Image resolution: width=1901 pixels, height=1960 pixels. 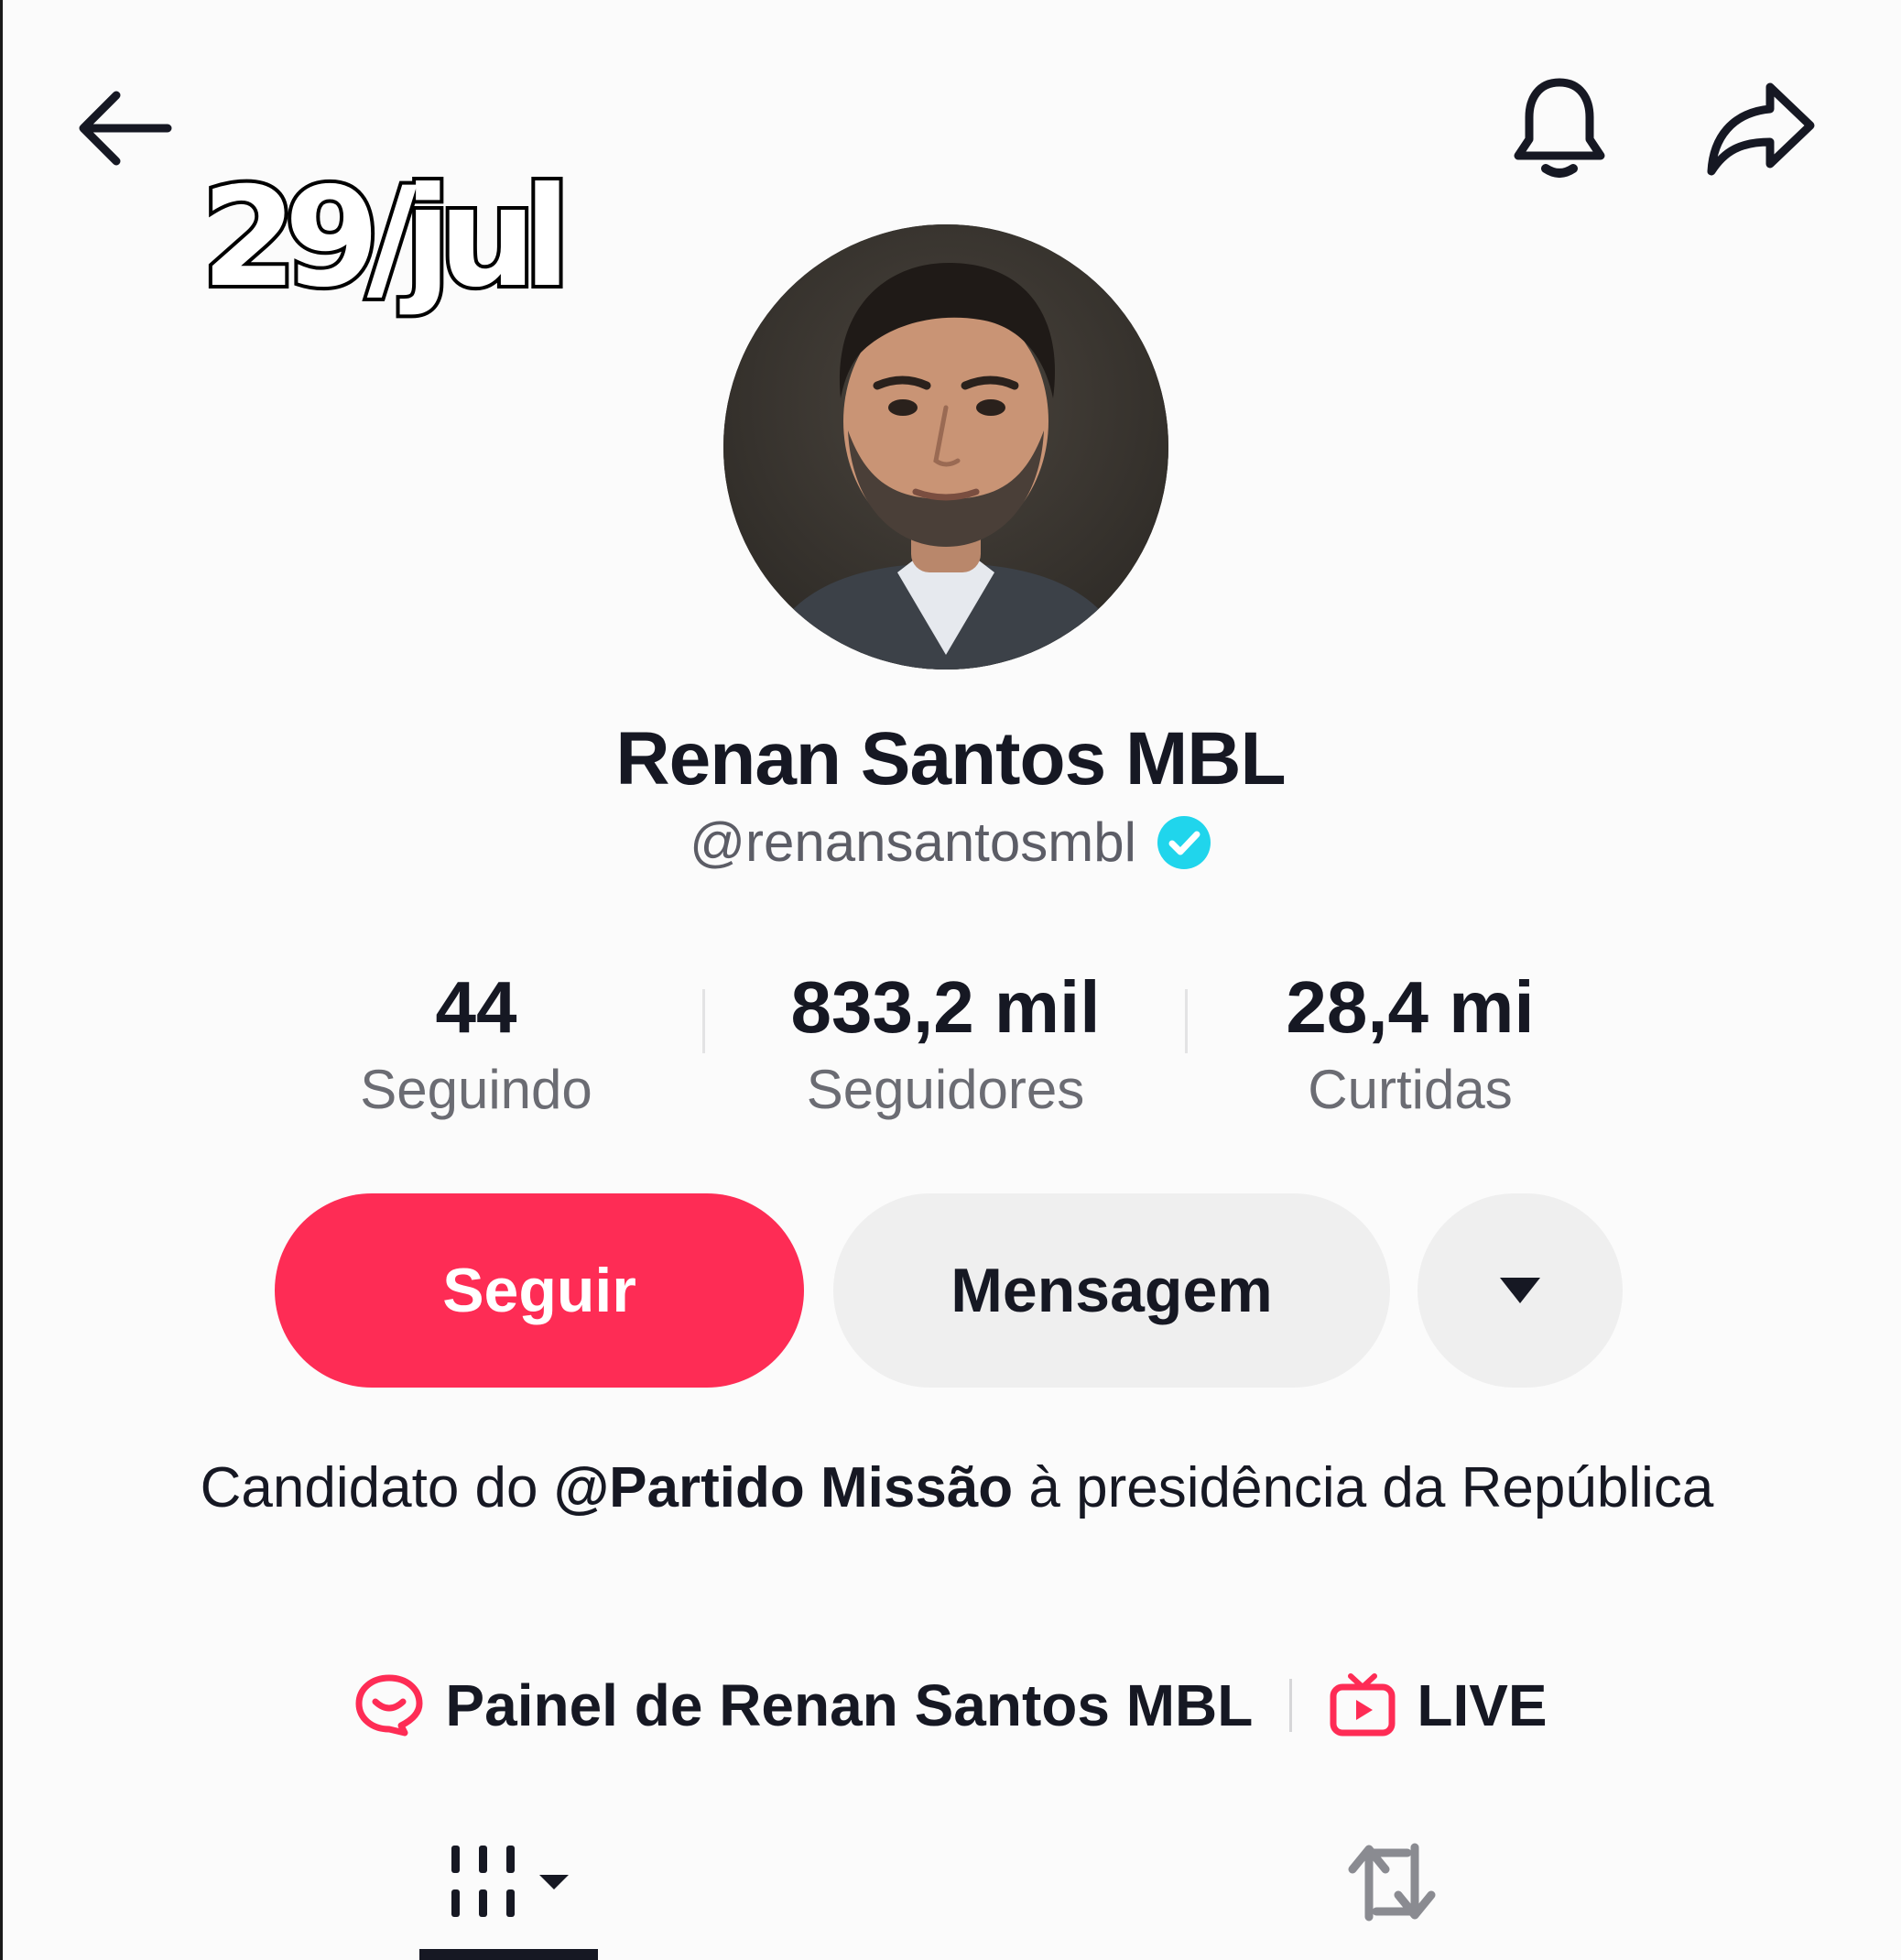 I want to click on share-button, so click(x=1760, y=128).